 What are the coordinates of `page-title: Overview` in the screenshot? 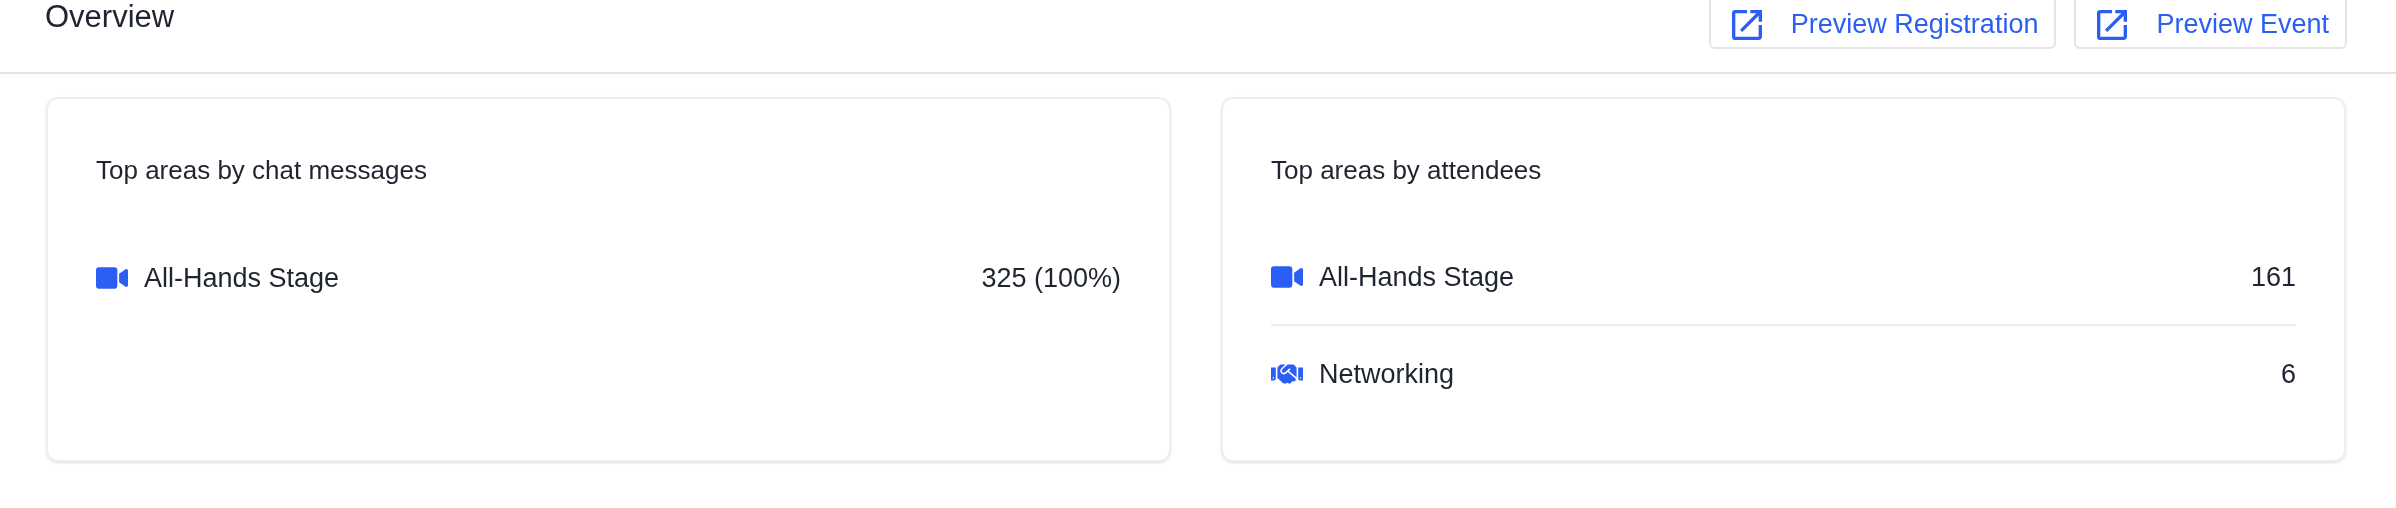 It's located at (110, 18).